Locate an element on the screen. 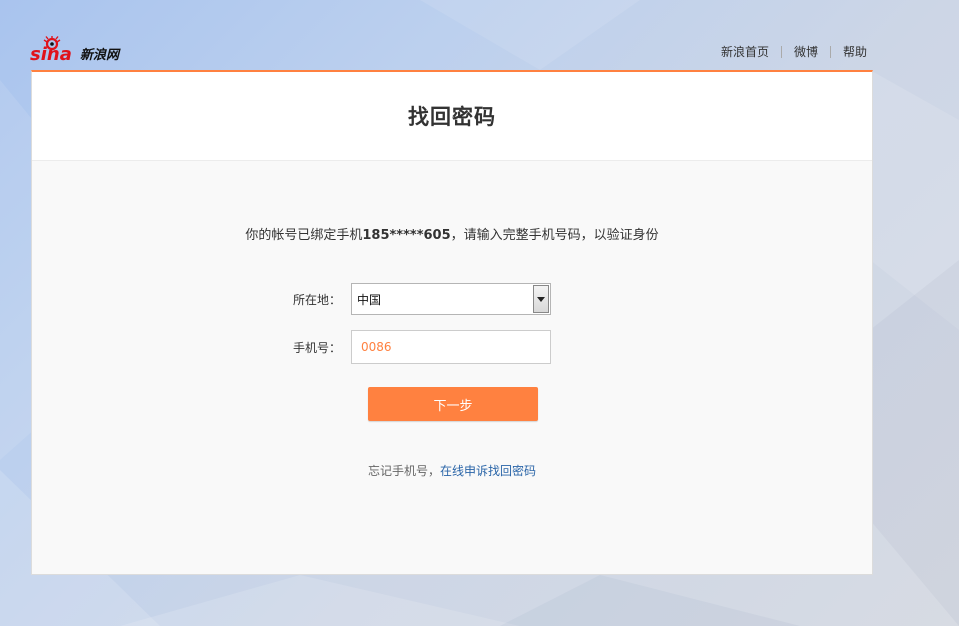  card-header: 找回密码 is located at coordinates (452, 116).